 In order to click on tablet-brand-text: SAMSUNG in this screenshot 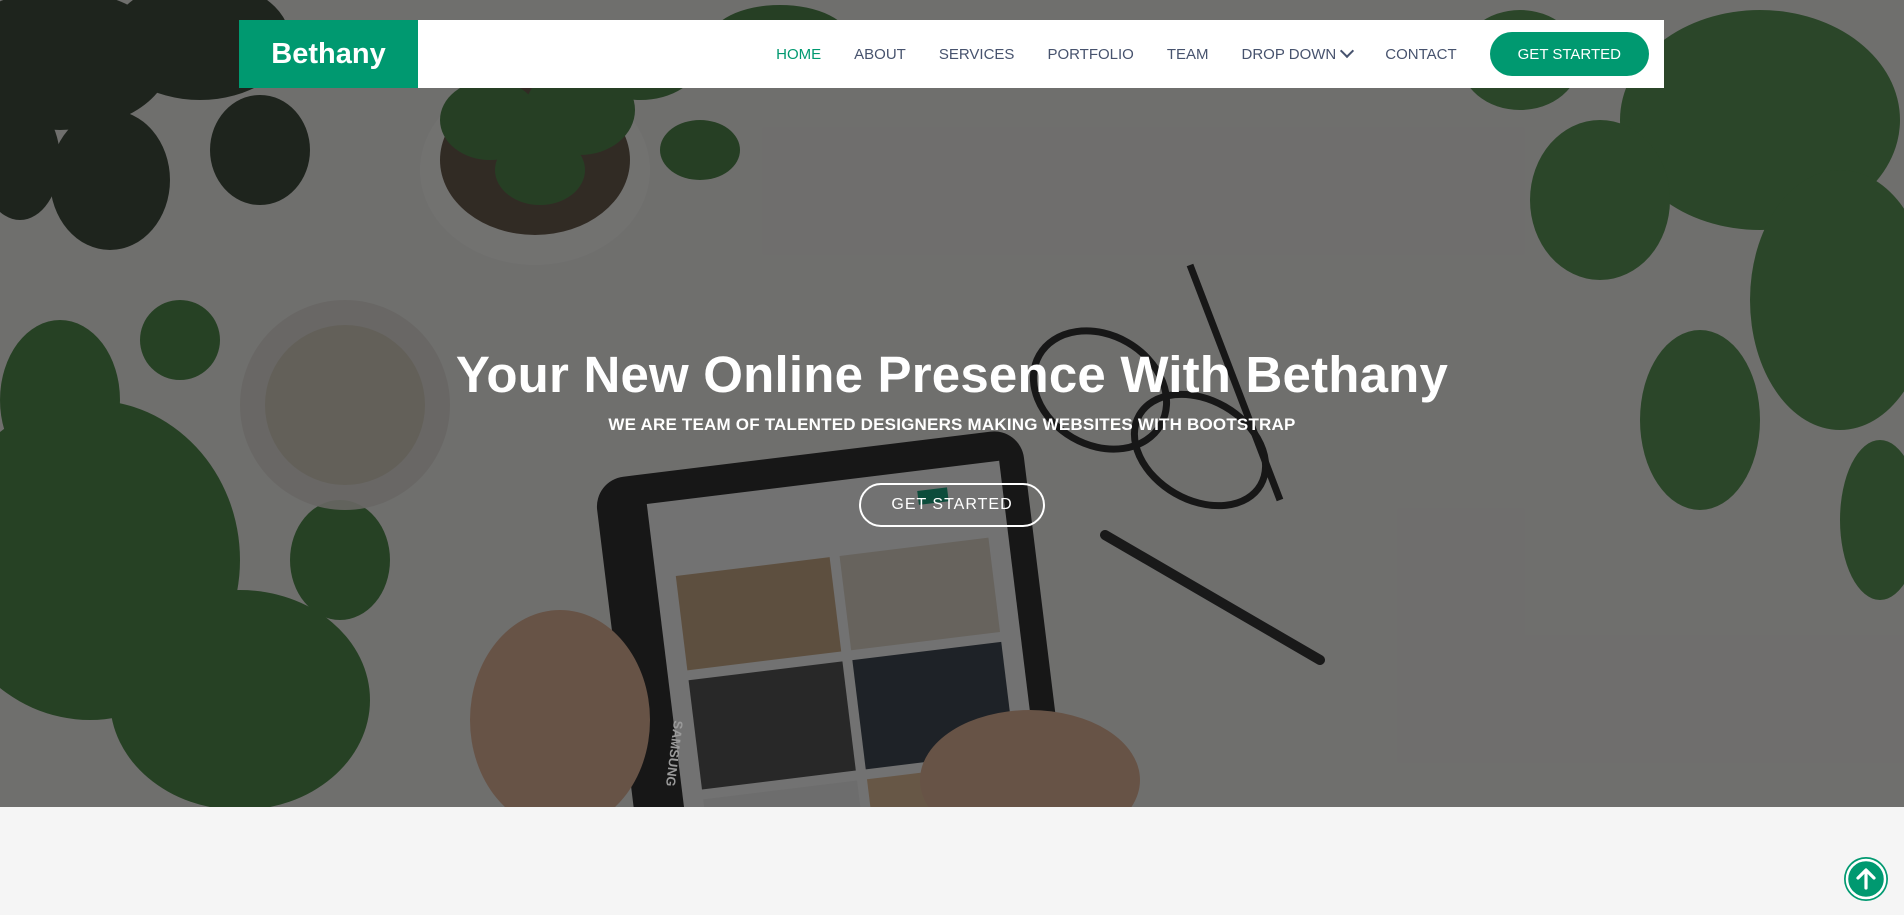, I will do `click(674, 754)`.